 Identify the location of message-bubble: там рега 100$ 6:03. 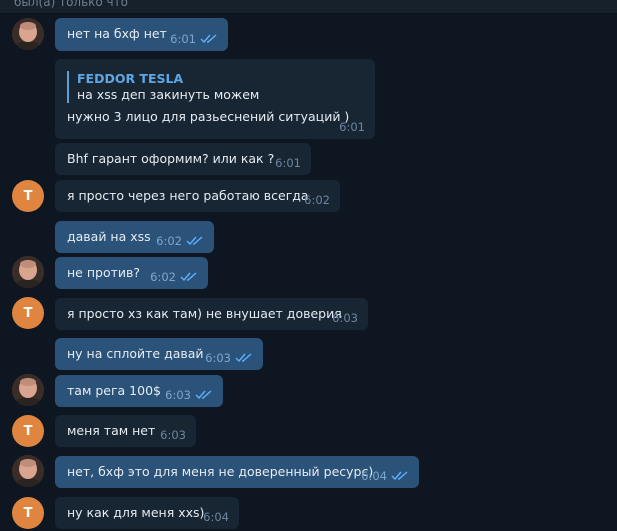
(139, 391).